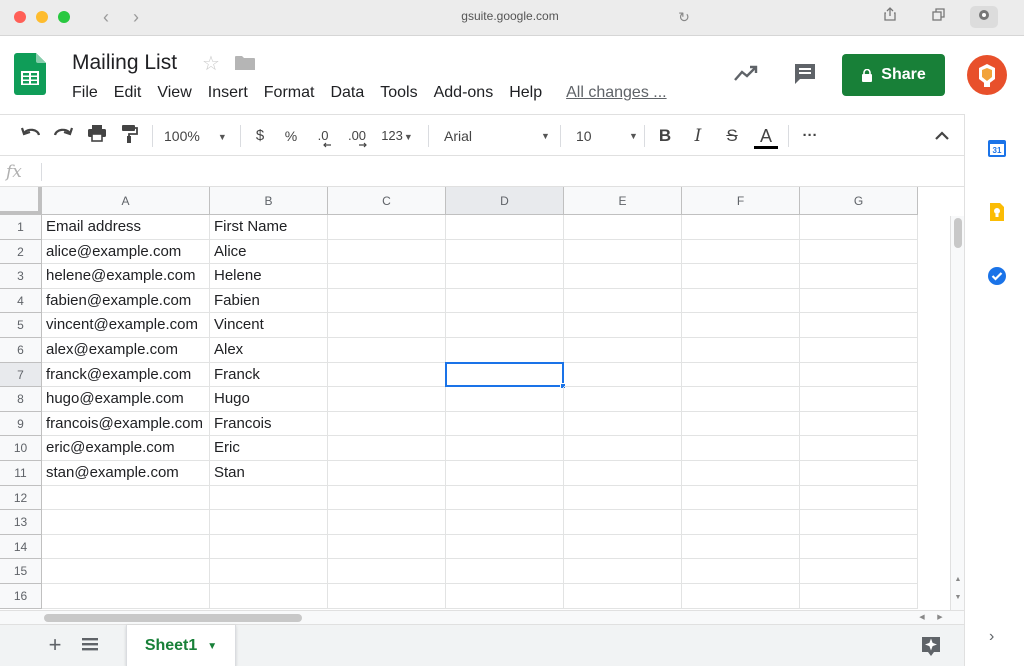 The image size is (1024, 666). What do you see at coordinates (859, 301) in the screenshot?
I see `cell-g4` at bounding box center [859, 301].